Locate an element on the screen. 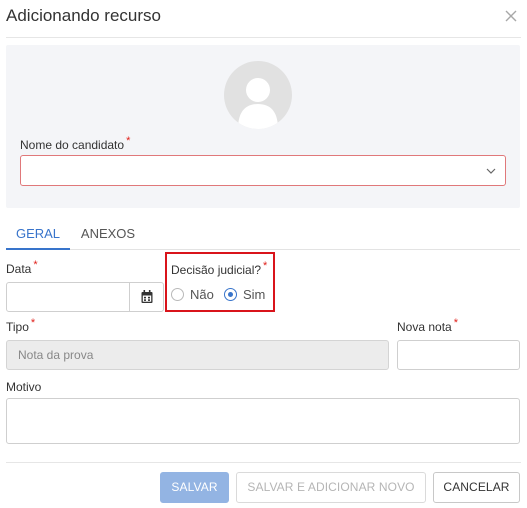  candidate-label-text: Nome do candidato is located at coordinates (72, 145).